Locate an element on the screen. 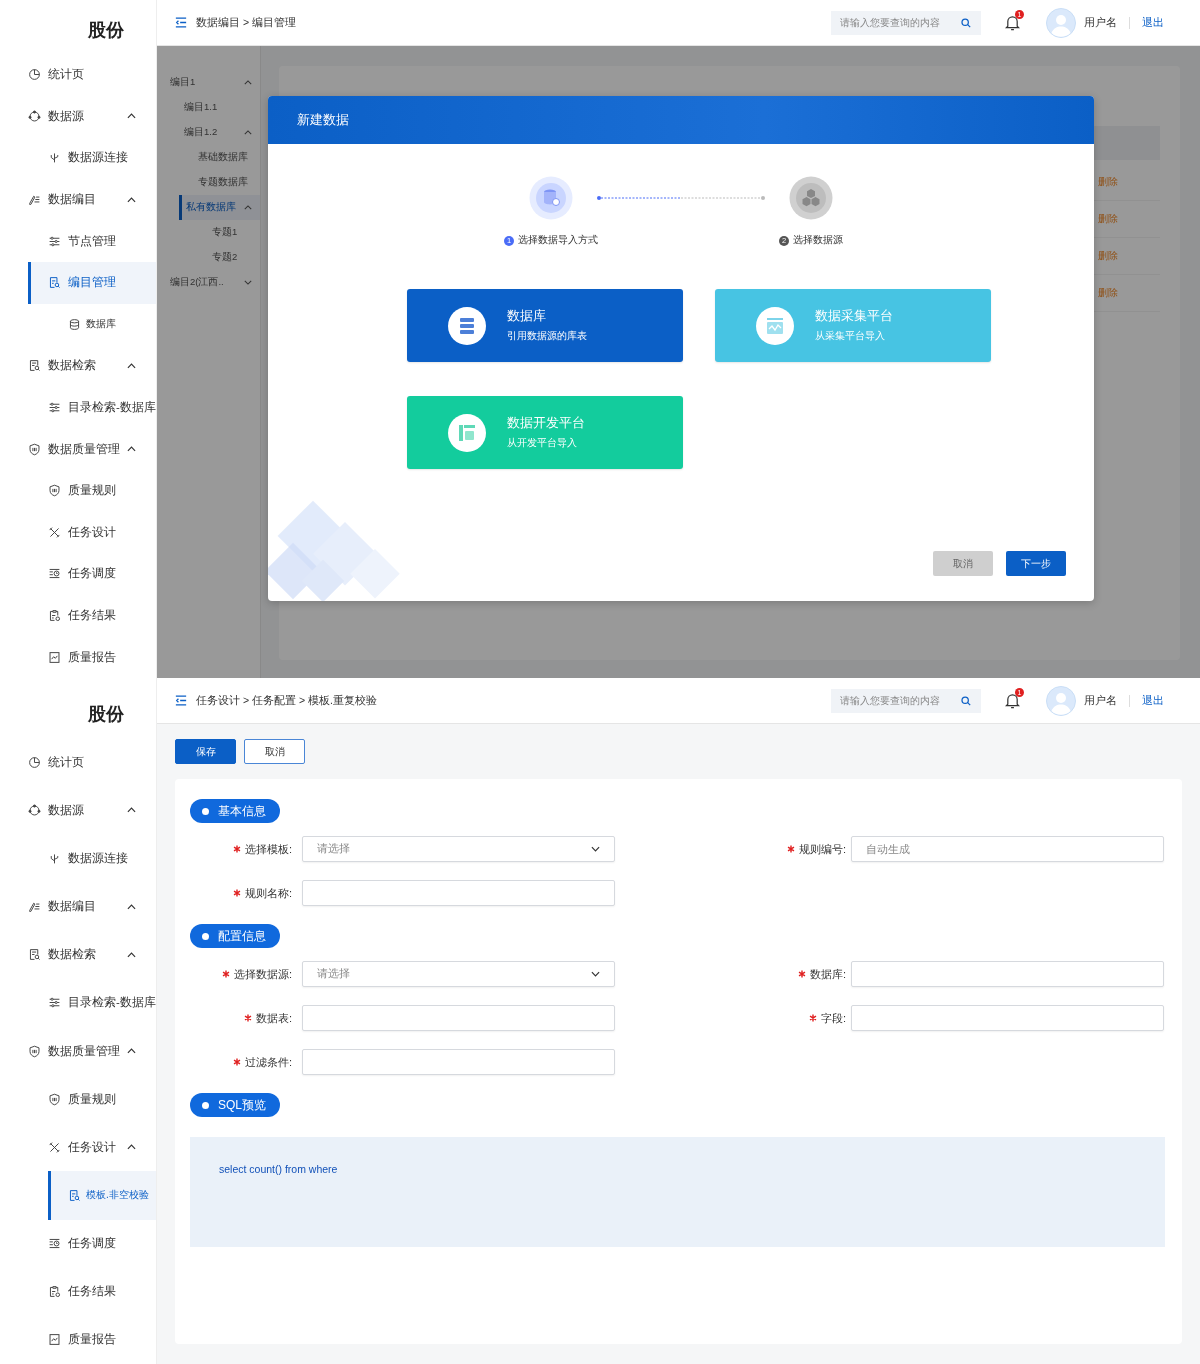 This screenshot has height=1364, width=1200. chart-window-icon is located at coordinates (775, 325).